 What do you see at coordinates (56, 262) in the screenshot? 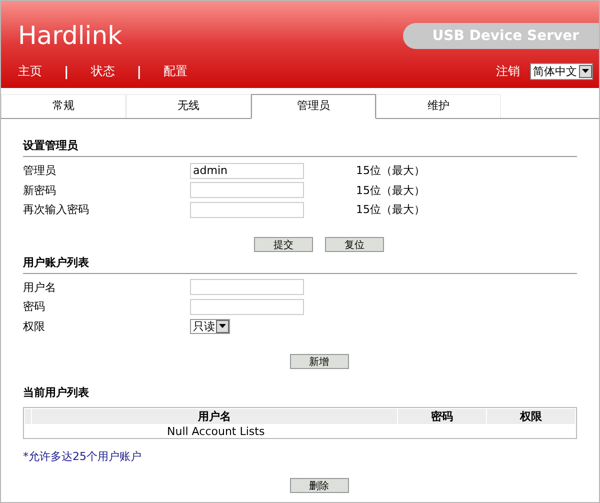
I see `section-title: 用户账户列表` at bounding box center [56, 262].